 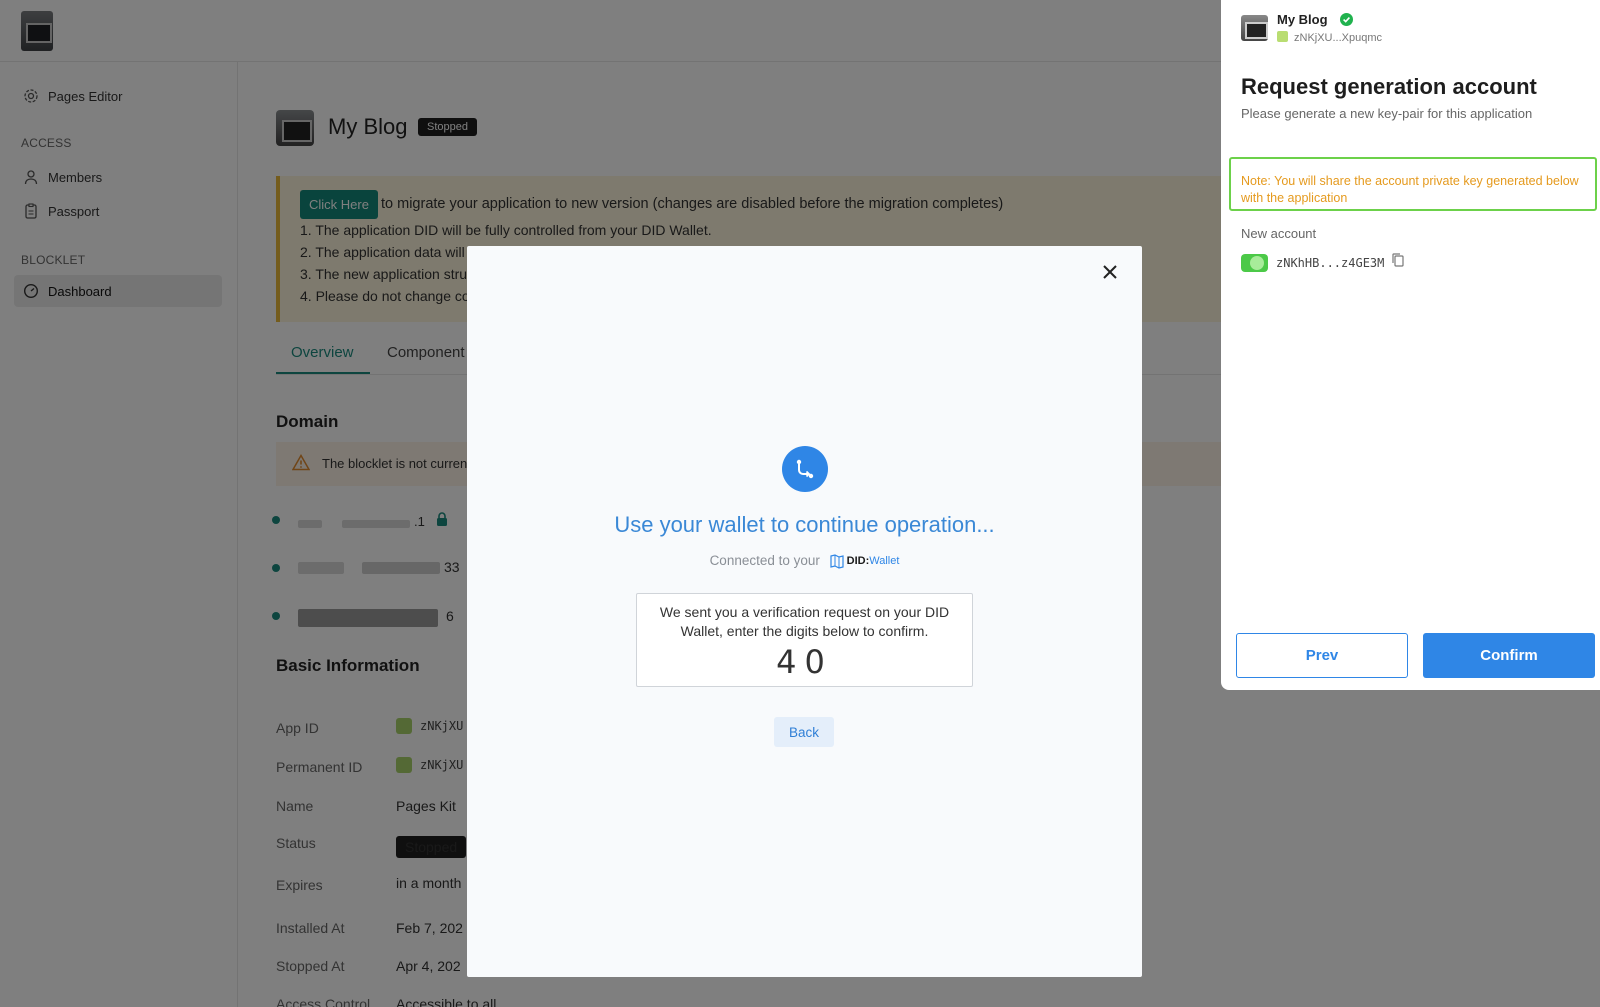 What do you see at coordinates (1322, 655) in the screenshot?
I see `prev-button: Prev` at bounding box center [1322, 655].